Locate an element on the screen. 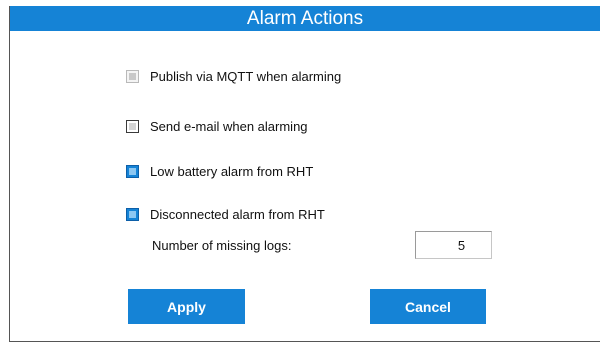  mqtt-label: Publish via MQTT when alarming is located at coordinates (246, 76).